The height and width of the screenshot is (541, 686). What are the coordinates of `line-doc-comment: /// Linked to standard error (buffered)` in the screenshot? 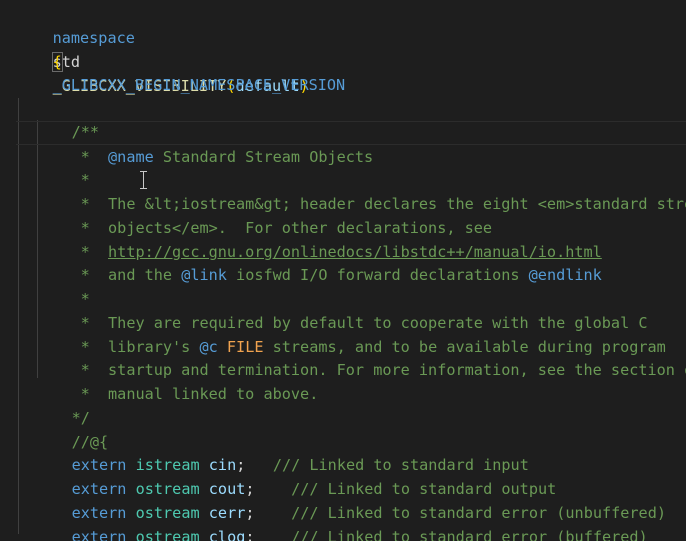 It's located at (469, 534).